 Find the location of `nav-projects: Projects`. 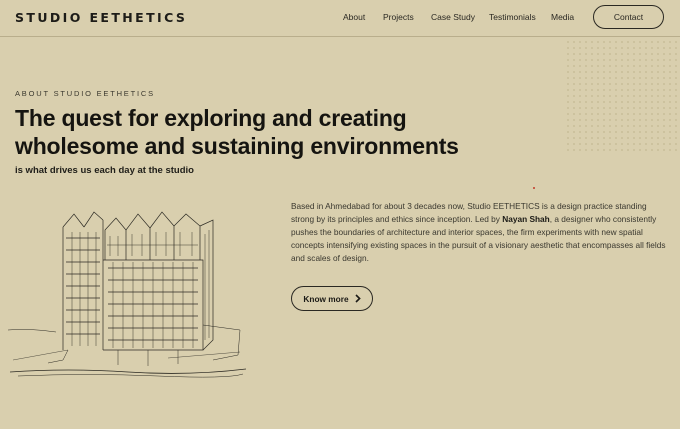

nav-projects: Projects is located at coordinates (398, 17).